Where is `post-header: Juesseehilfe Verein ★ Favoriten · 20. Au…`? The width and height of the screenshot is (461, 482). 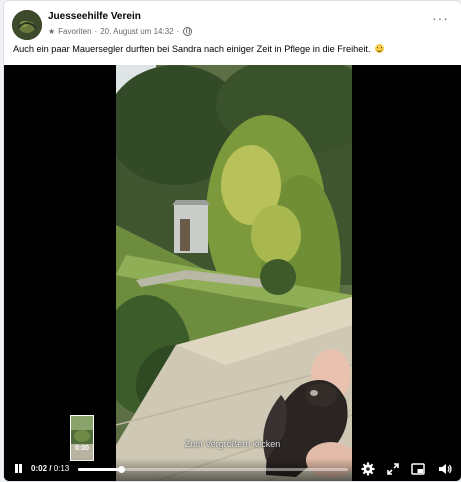
post-header: Juesseehilfe Verein ★ Favoriten · 20. Au… is located at coordinates (232, 21).